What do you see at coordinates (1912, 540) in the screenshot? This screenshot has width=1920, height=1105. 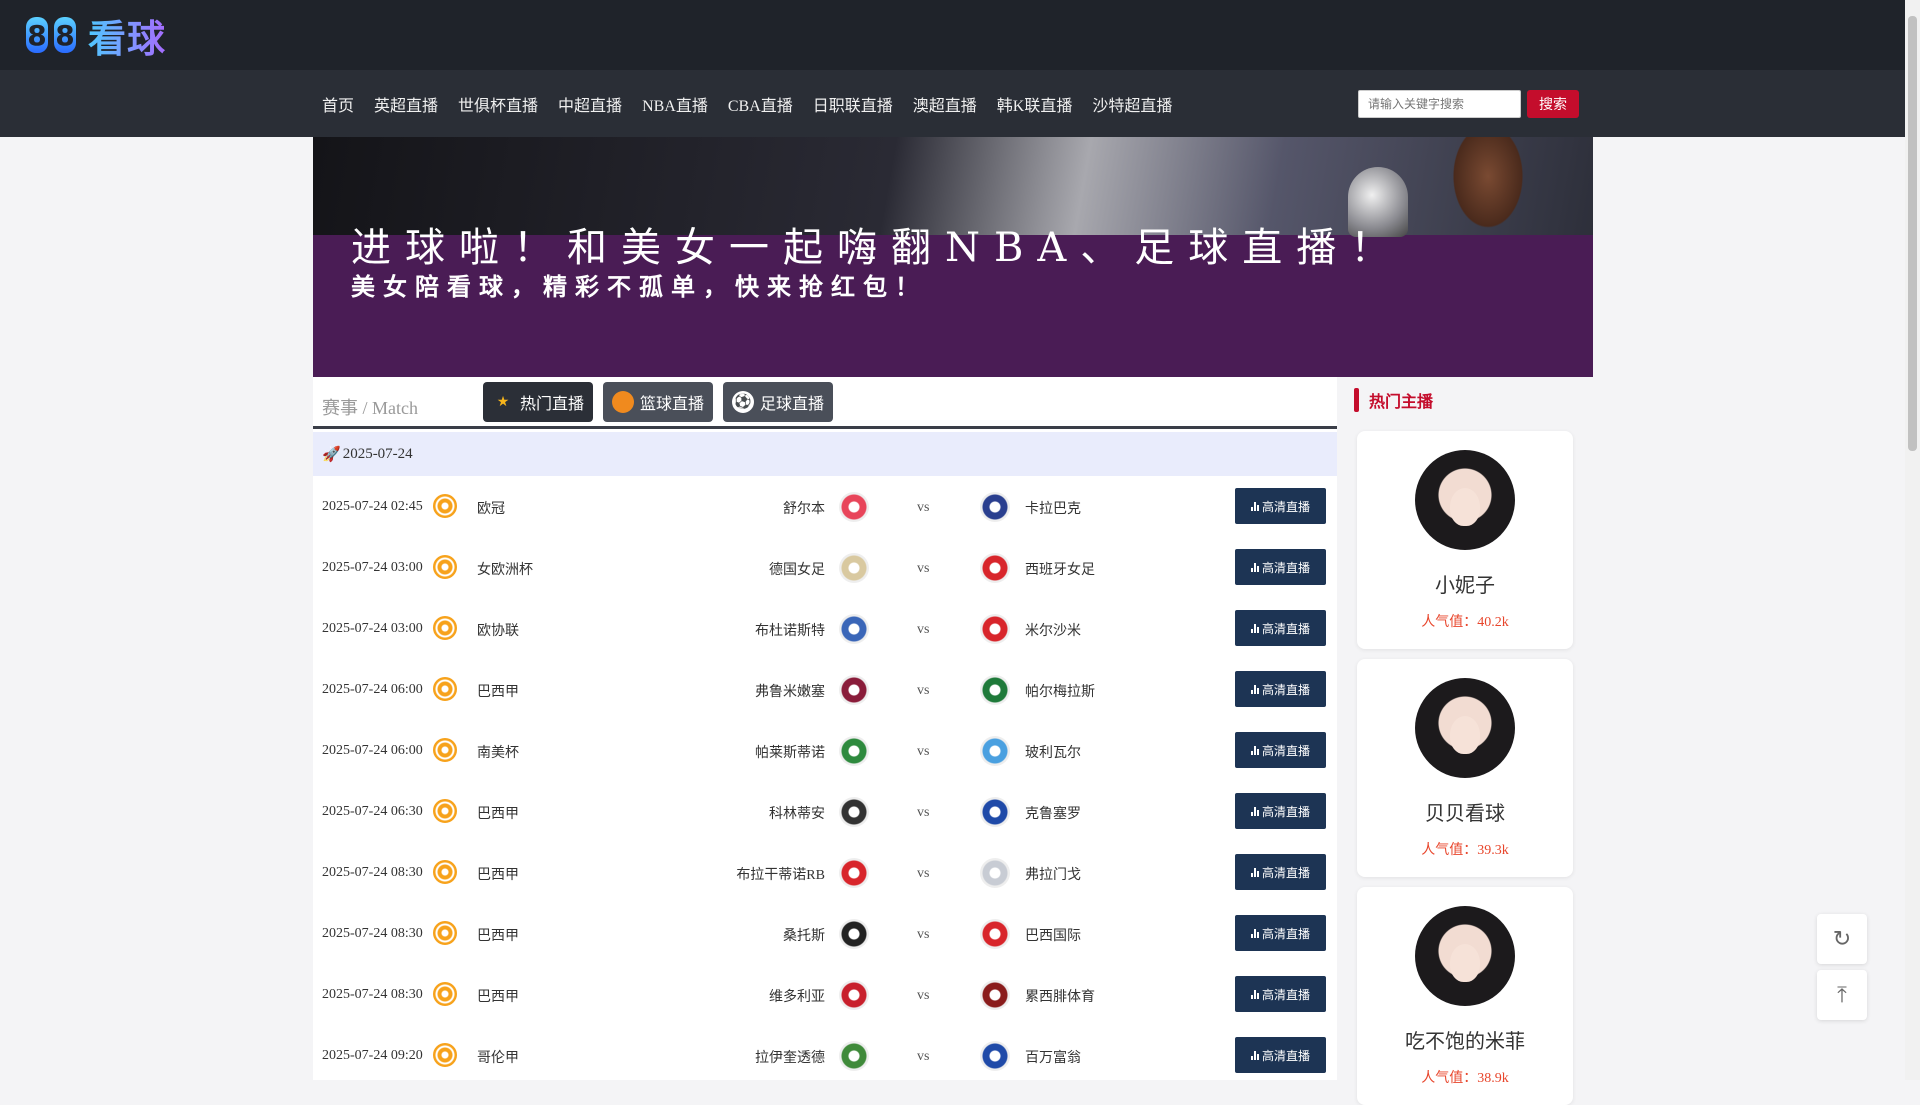 I see `page-scrollbar` at bounding box center [1912, 540].